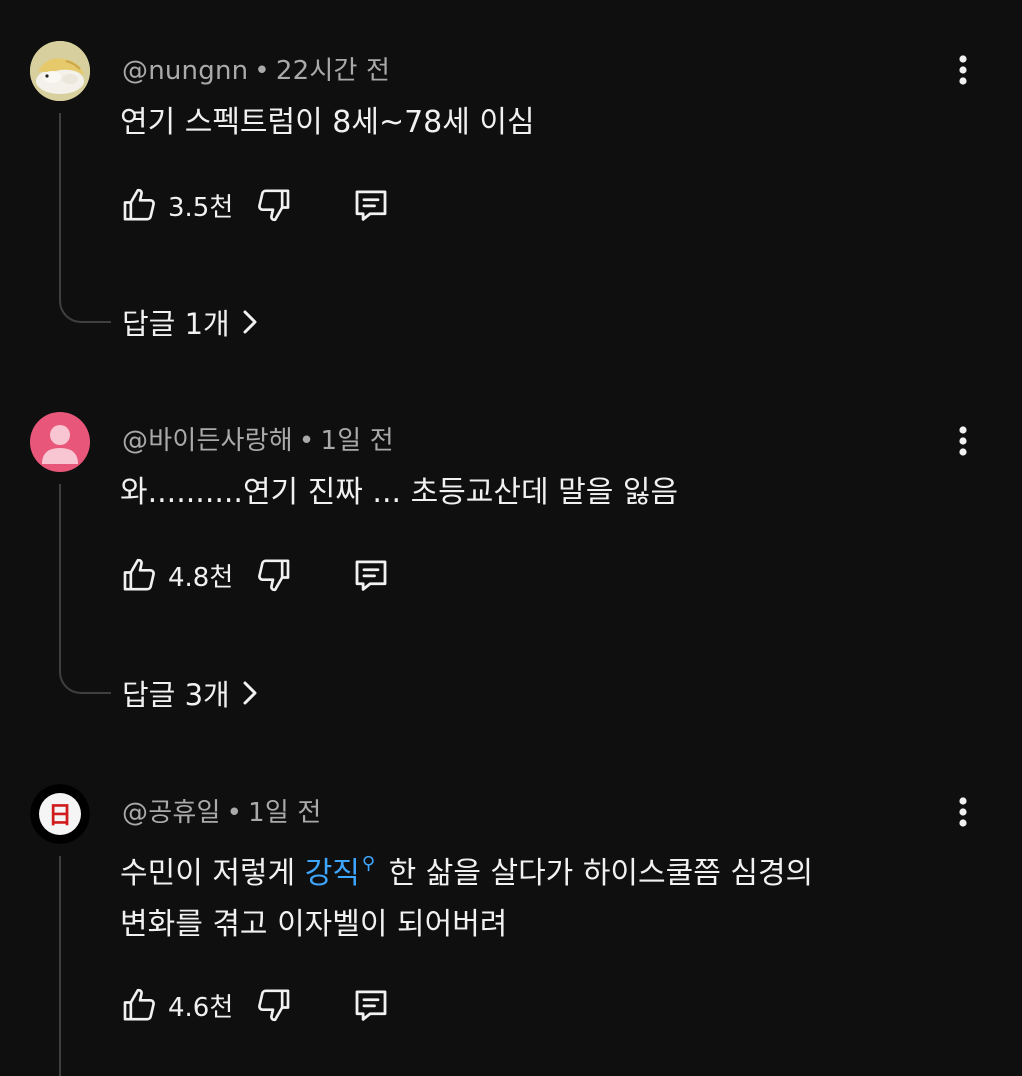  I want to click on avatar: 日, so click(60, 814).